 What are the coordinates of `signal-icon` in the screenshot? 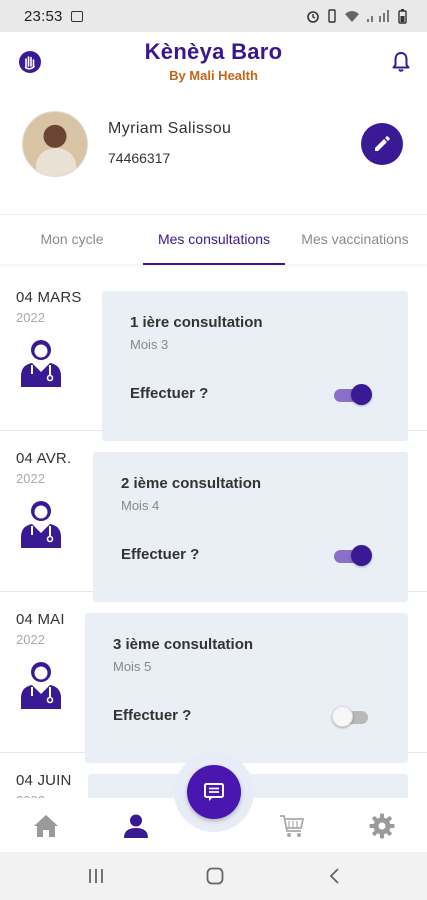 It's located at (378, 15).